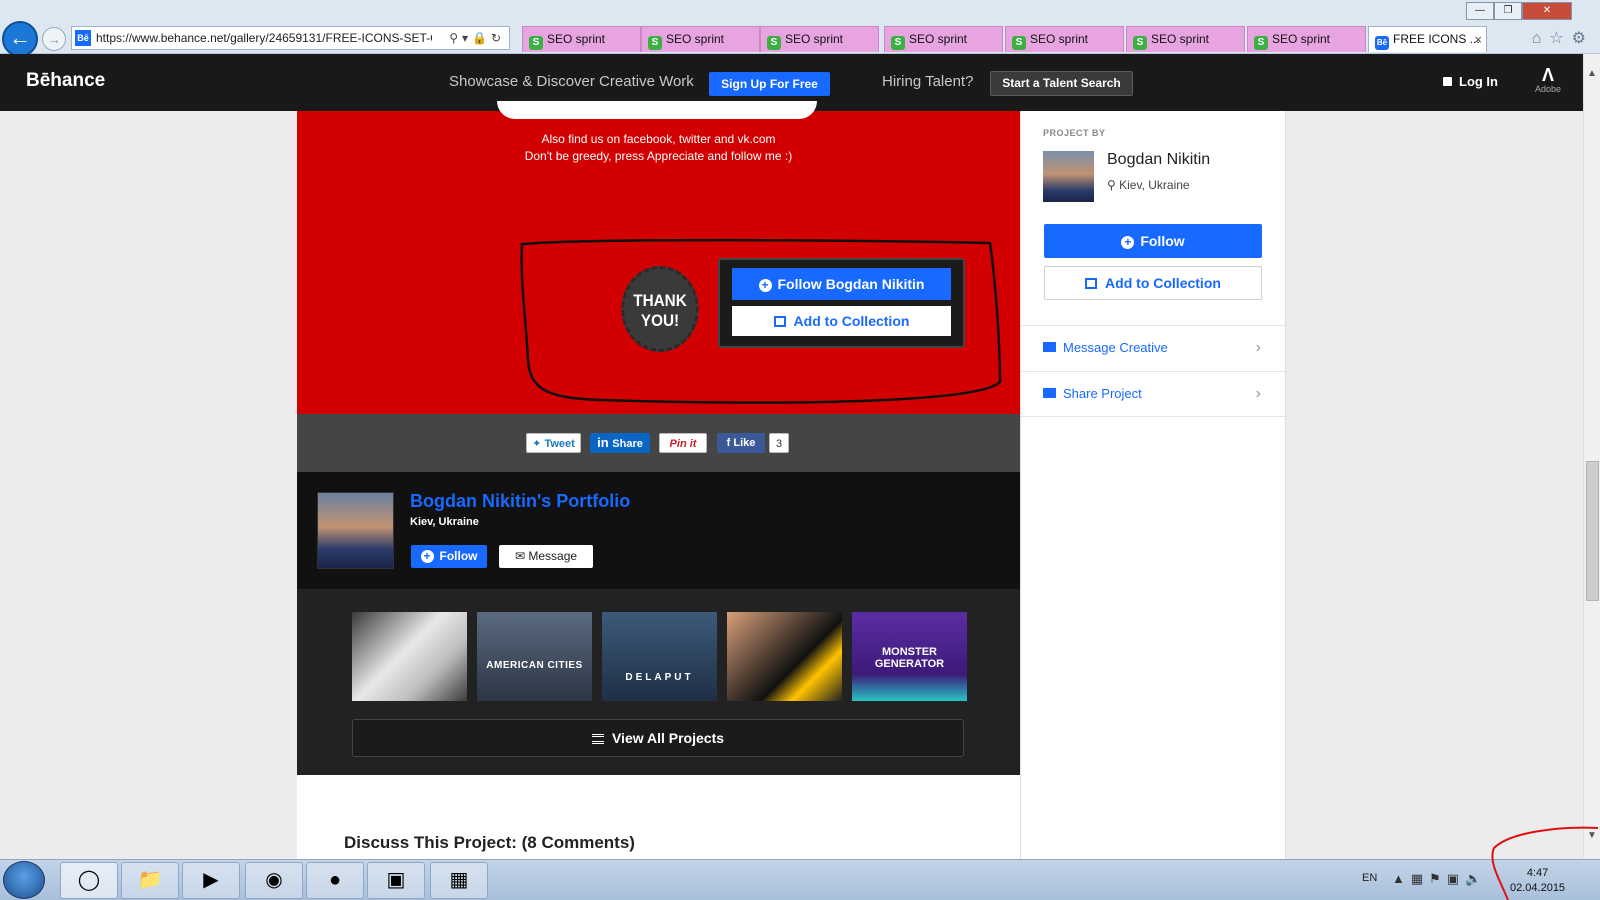 This screenshot has width=1600, height=900. I want to click on rubiks-cube-taskbar-icon: ▦, so click(459, 880).